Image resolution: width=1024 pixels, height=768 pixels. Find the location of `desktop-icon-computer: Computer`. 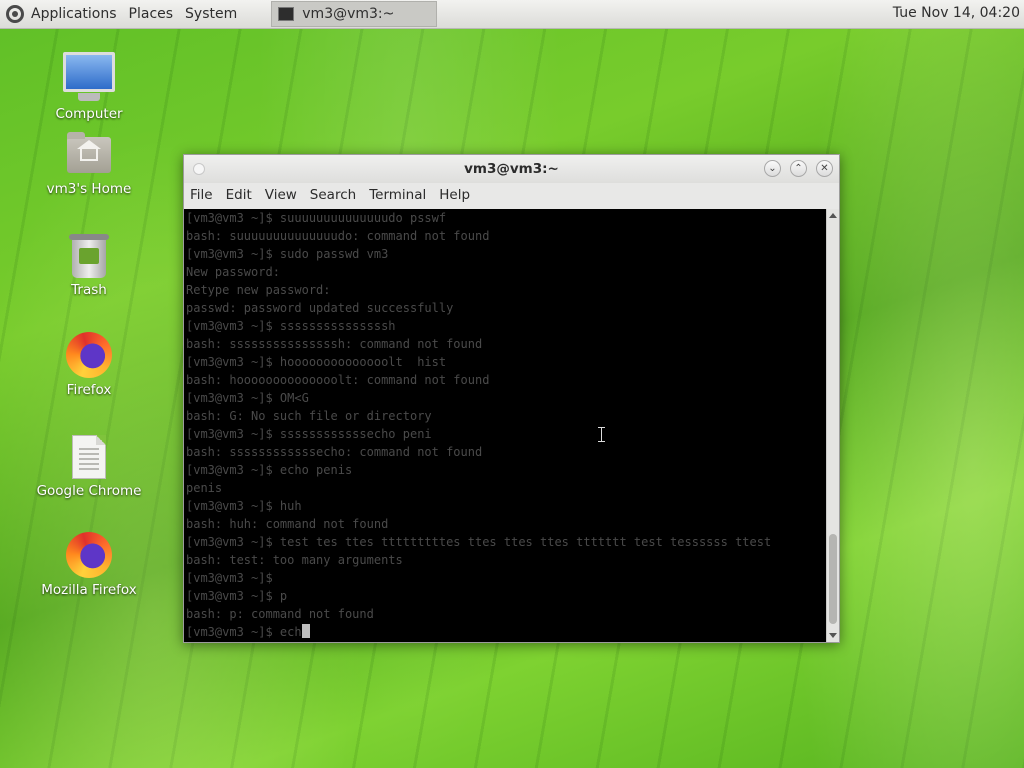

desktop-icon-computer: Computer is located at coordinates (89, 87).